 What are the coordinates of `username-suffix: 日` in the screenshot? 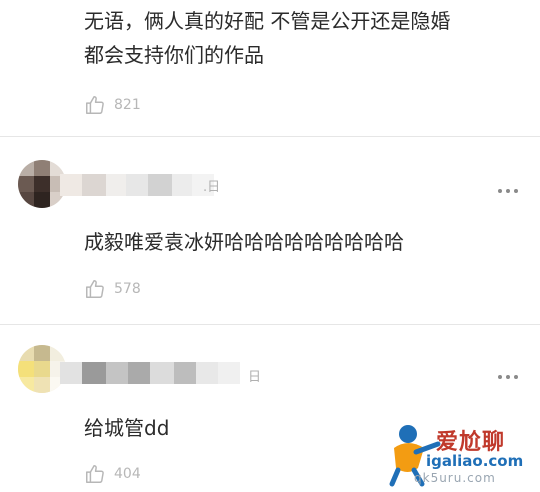 It's located at (255, 377).